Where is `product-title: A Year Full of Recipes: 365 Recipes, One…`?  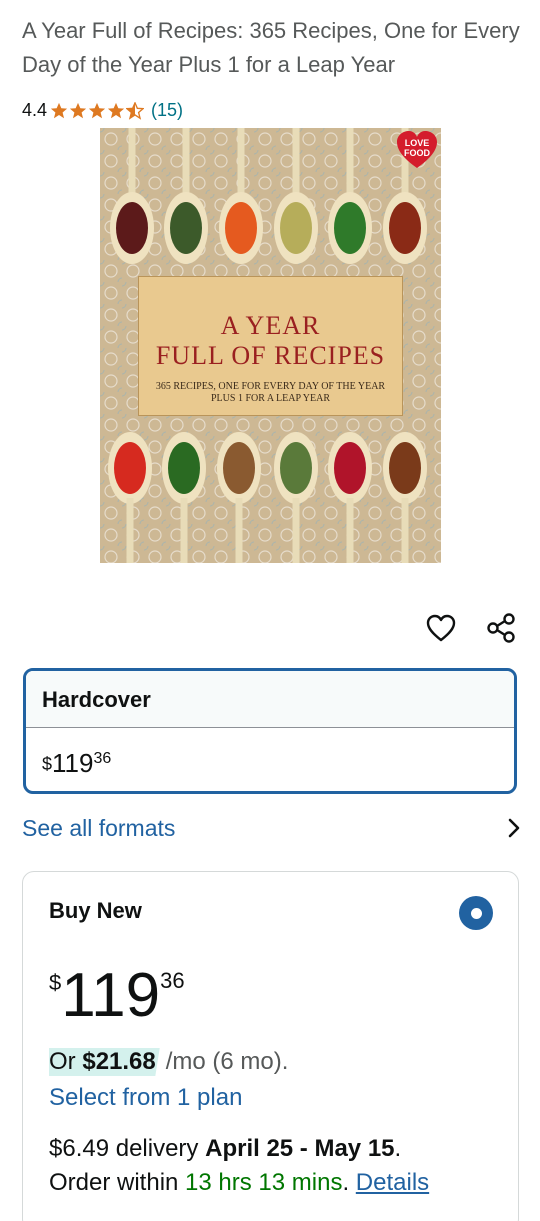 product-title: A Year Full of Recipes: 365 Recipes, One… is located at coordinates (271, 47).